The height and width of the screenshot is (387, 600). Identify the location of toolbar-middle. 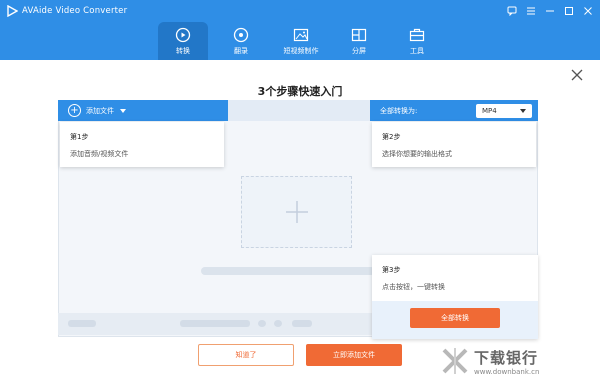
(299, 110).